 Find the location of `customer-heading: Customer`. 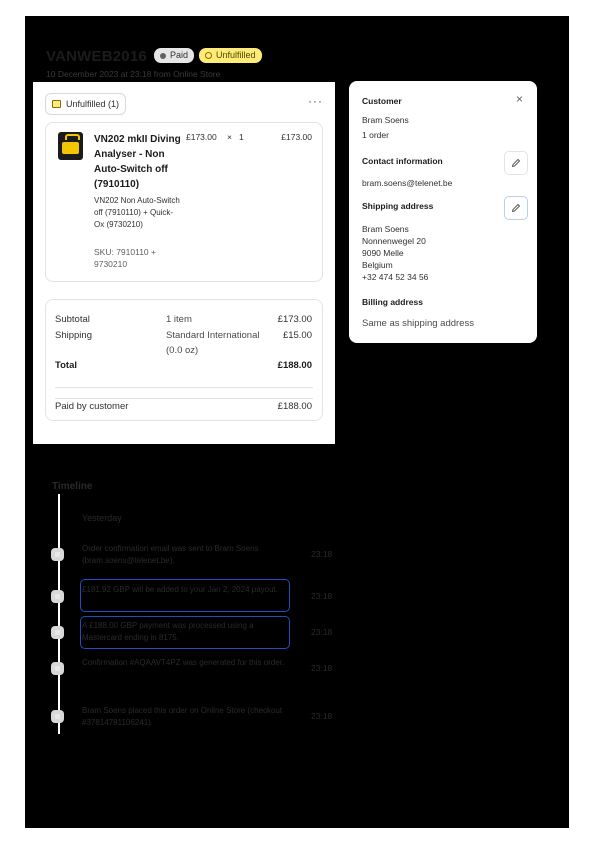

customer-heading: Customer is located at coordinates (382, 101).